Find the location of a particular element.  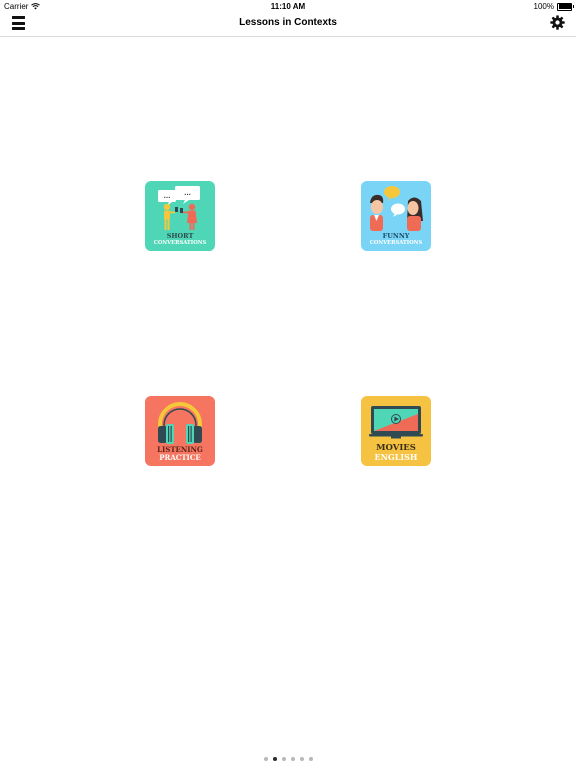

battery-icon is located at coordinates (565, 6).